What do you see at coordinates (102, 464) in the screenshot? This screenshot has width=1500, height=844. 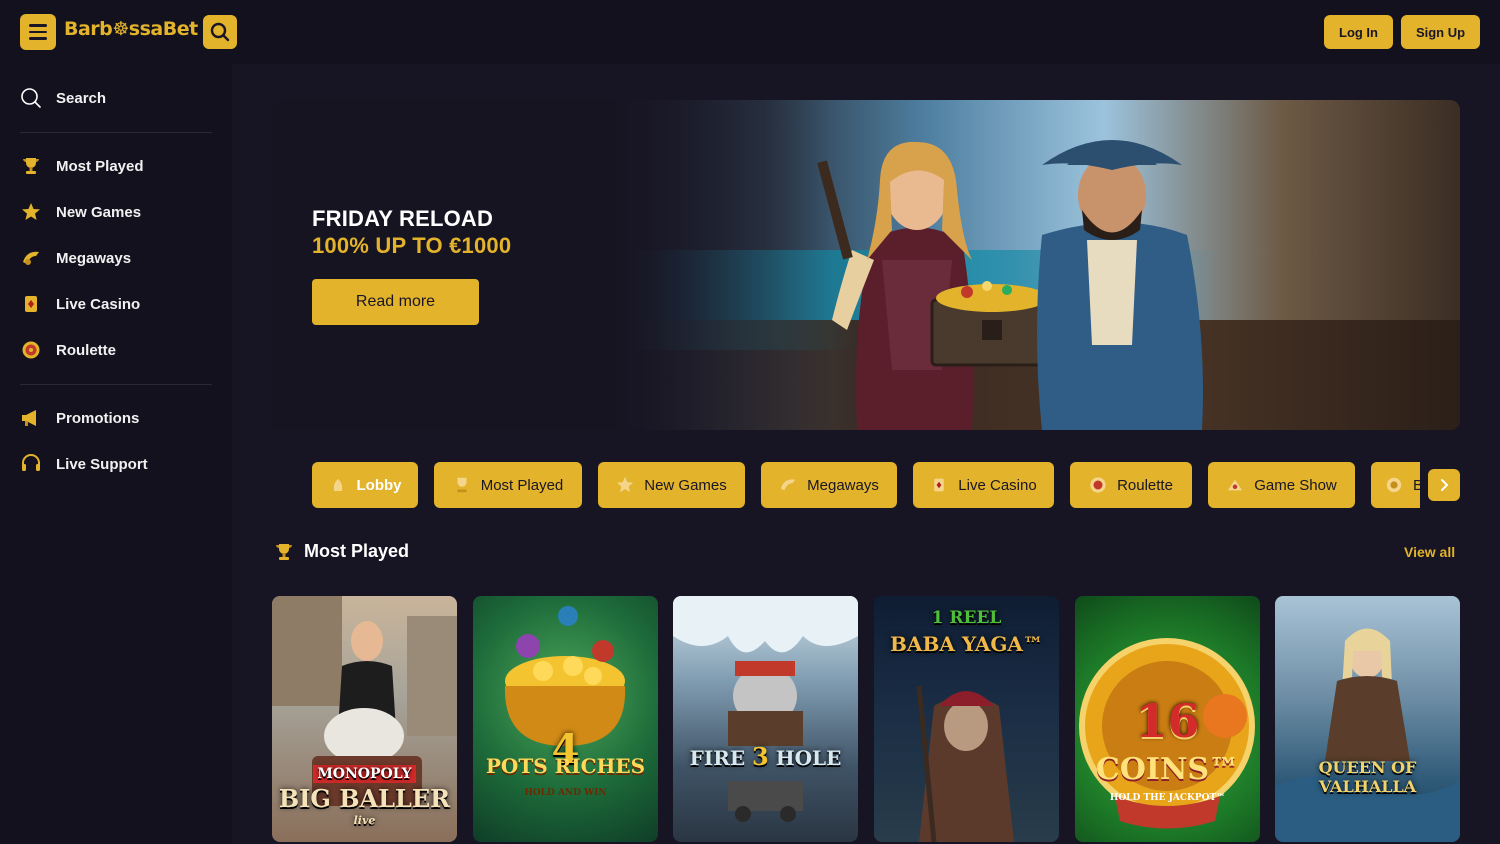 I see `sidebar-item-label: Live Support` at bounding box center [102, 464].